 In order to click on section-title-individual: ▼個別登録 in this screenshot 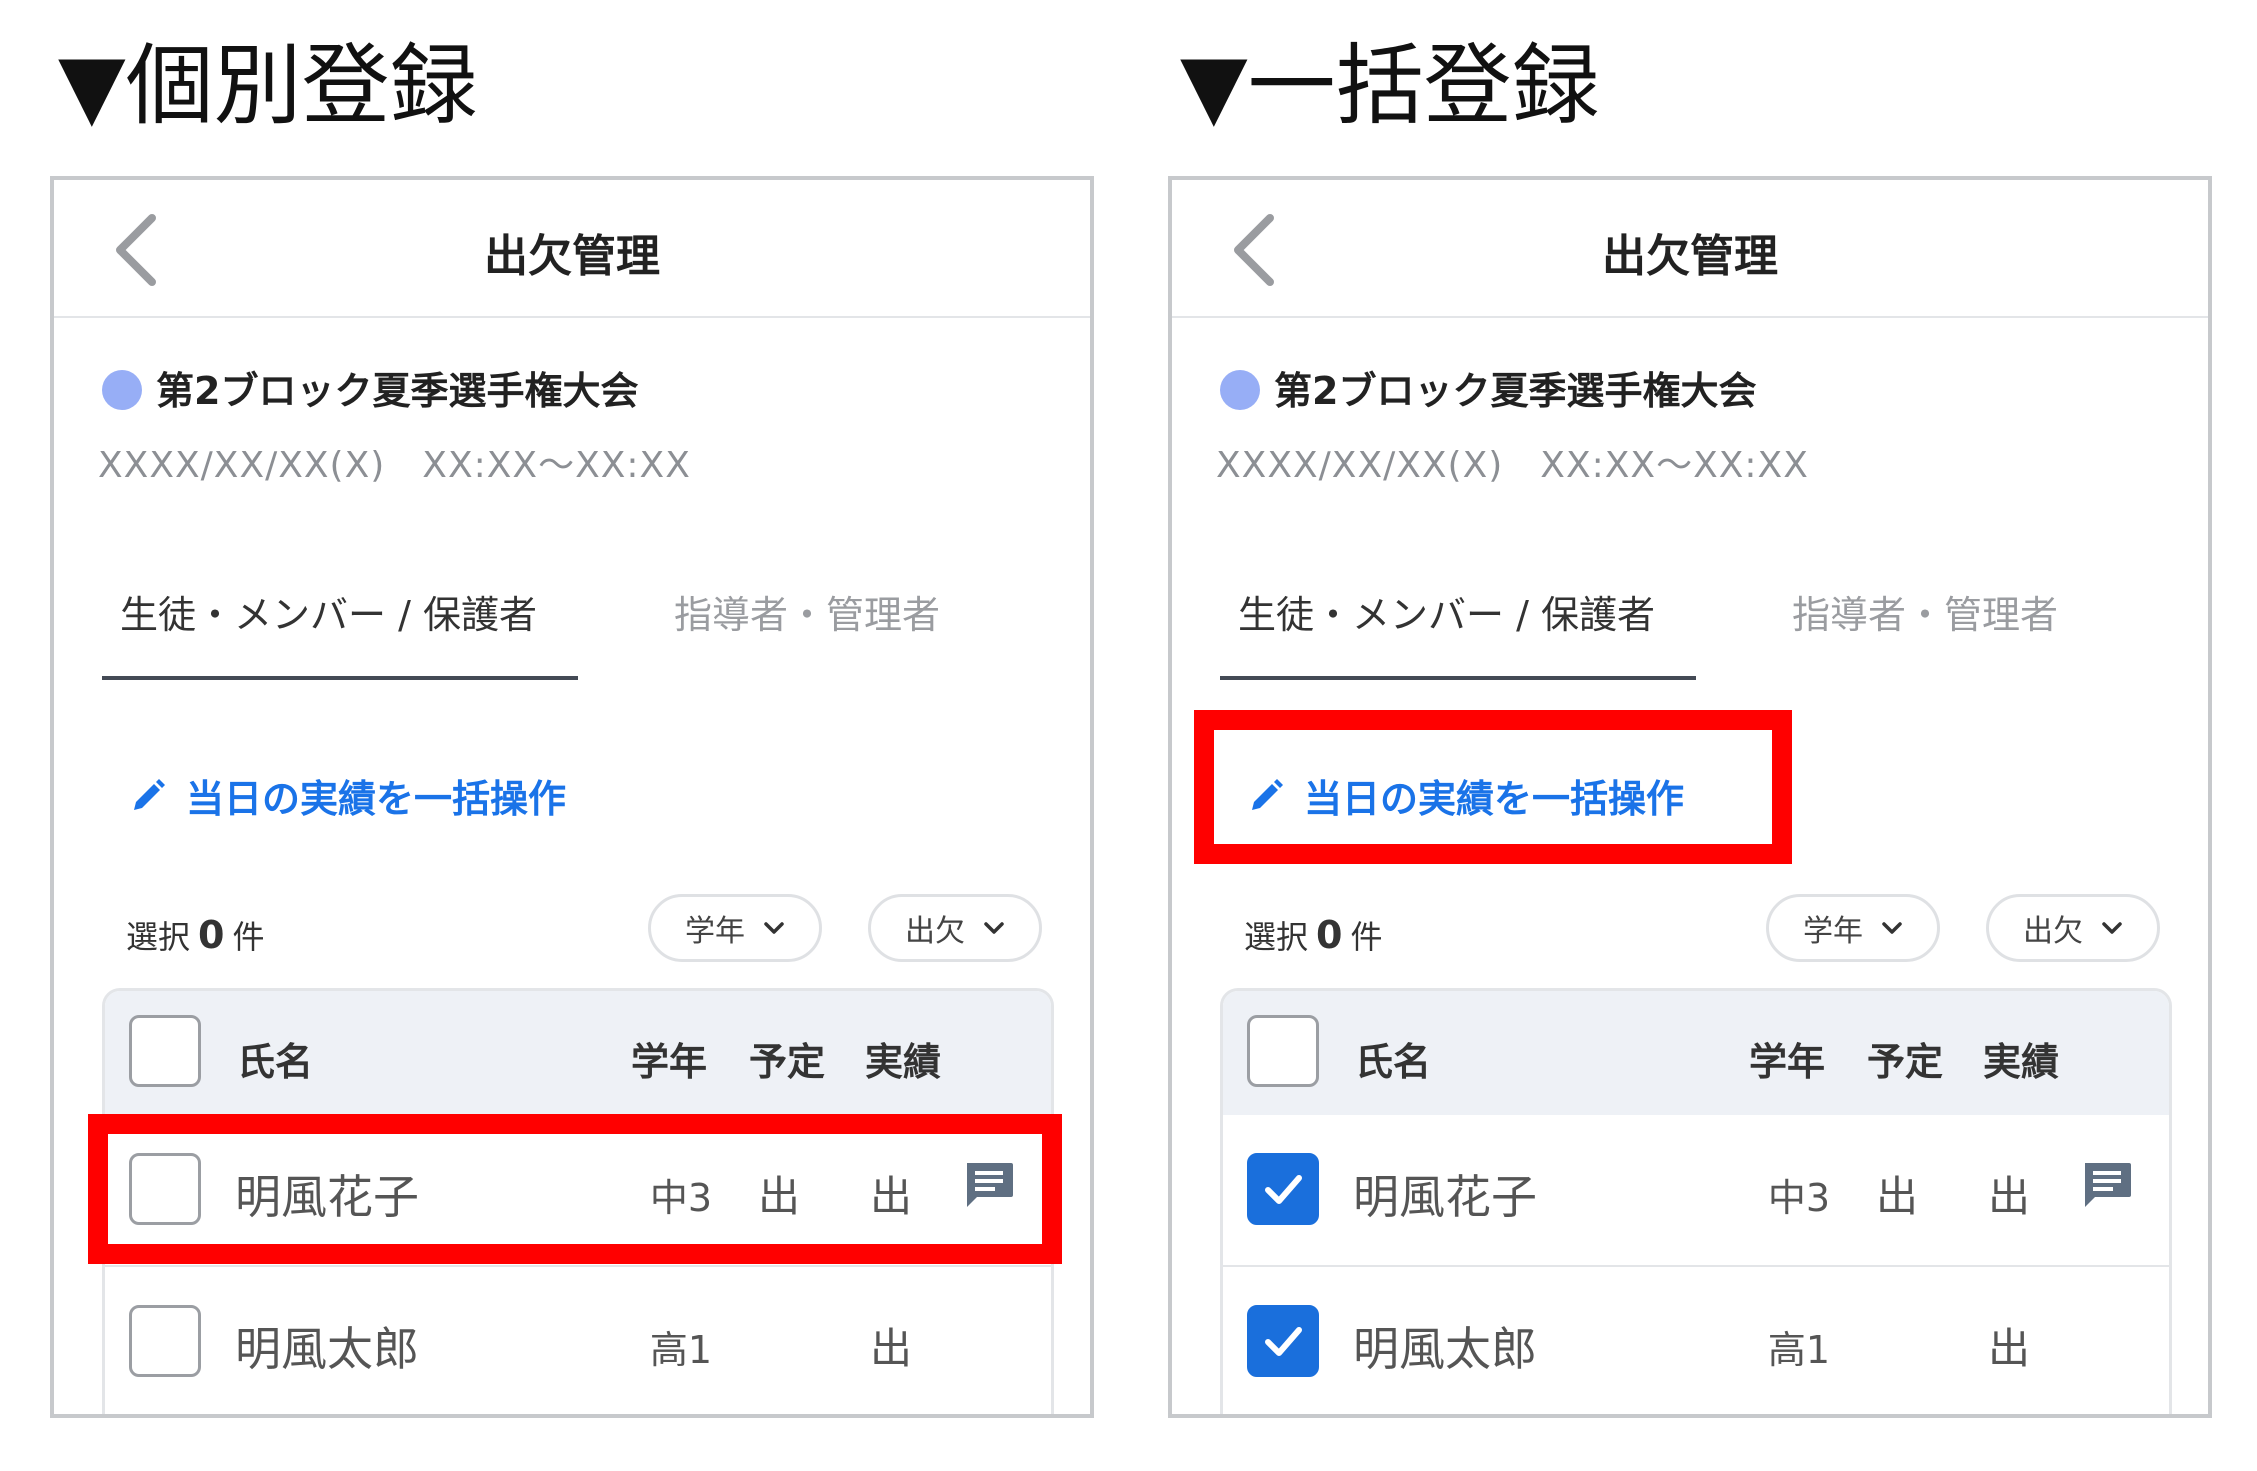, I will do `click(268, 85)`.